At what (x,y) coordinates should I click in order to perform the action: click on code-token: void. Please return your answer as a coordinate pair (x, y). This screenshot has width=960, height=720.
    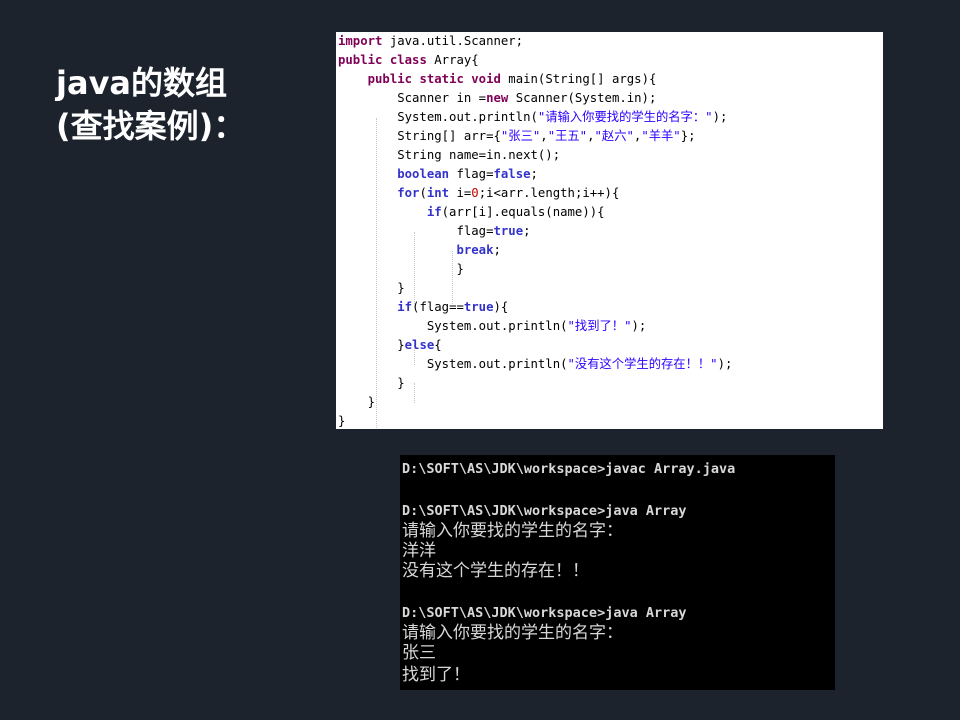
    Looking at the image, I should click on (486, 79).